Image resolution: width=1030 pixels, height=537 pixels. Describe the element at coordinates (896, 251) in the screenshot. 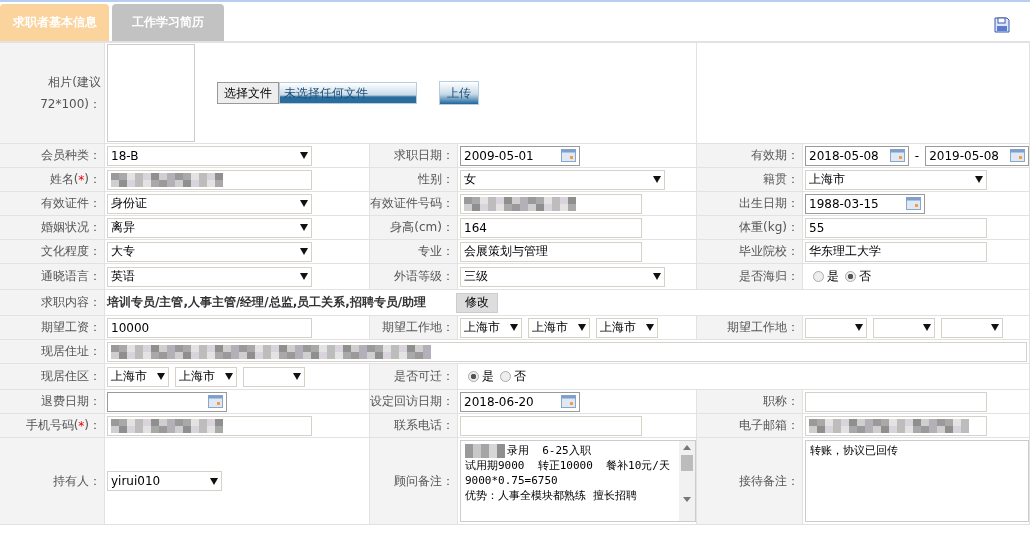

I see `text-field: 华东理工大学` at that location.